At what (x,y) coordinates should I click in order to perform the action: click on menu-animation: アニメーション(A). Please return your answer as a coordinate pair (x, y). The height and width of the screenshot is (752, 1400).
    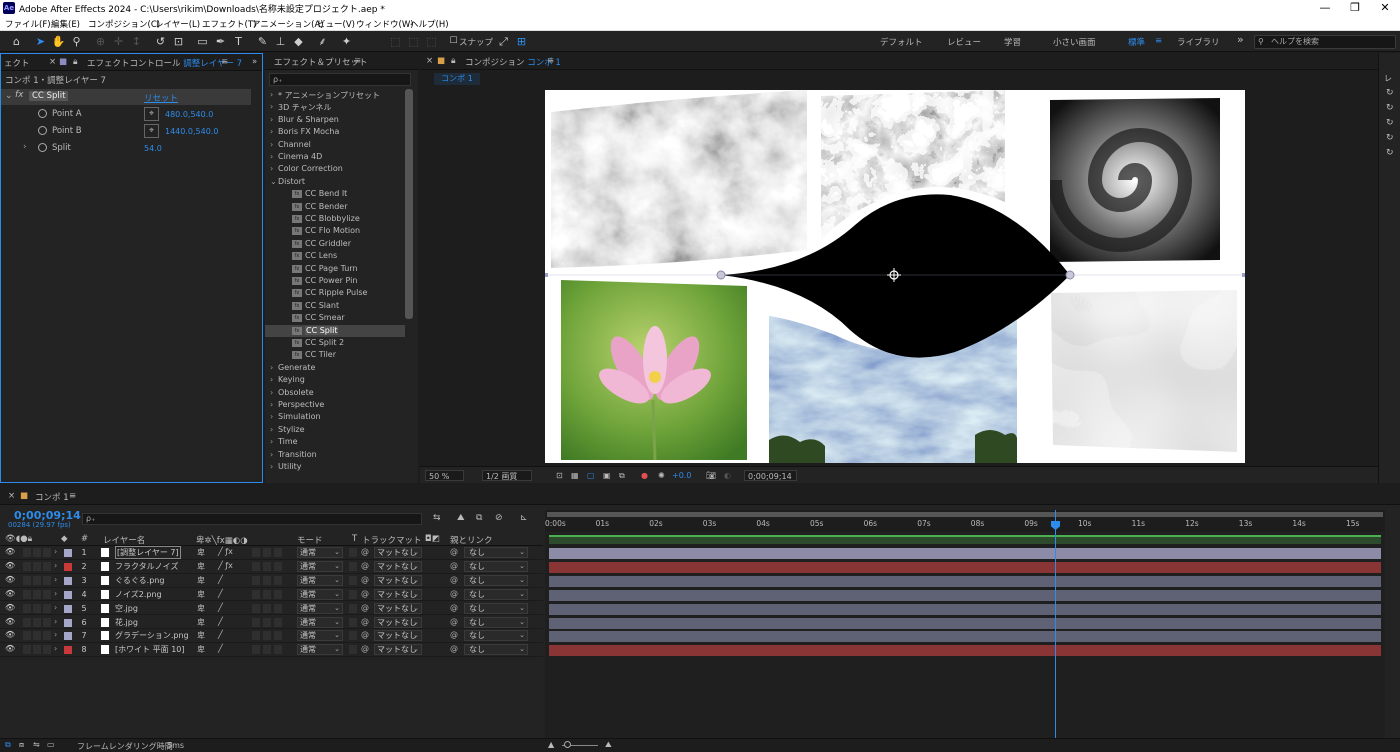
    Looking at the image, I should click on (288, 24).